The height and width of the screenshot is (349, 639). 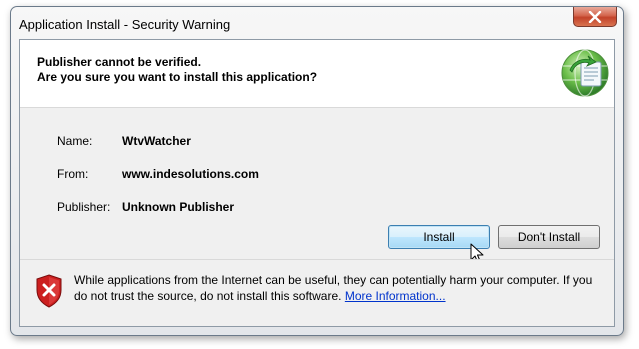 I want to click on close-icon, so click(x=595, y=16).